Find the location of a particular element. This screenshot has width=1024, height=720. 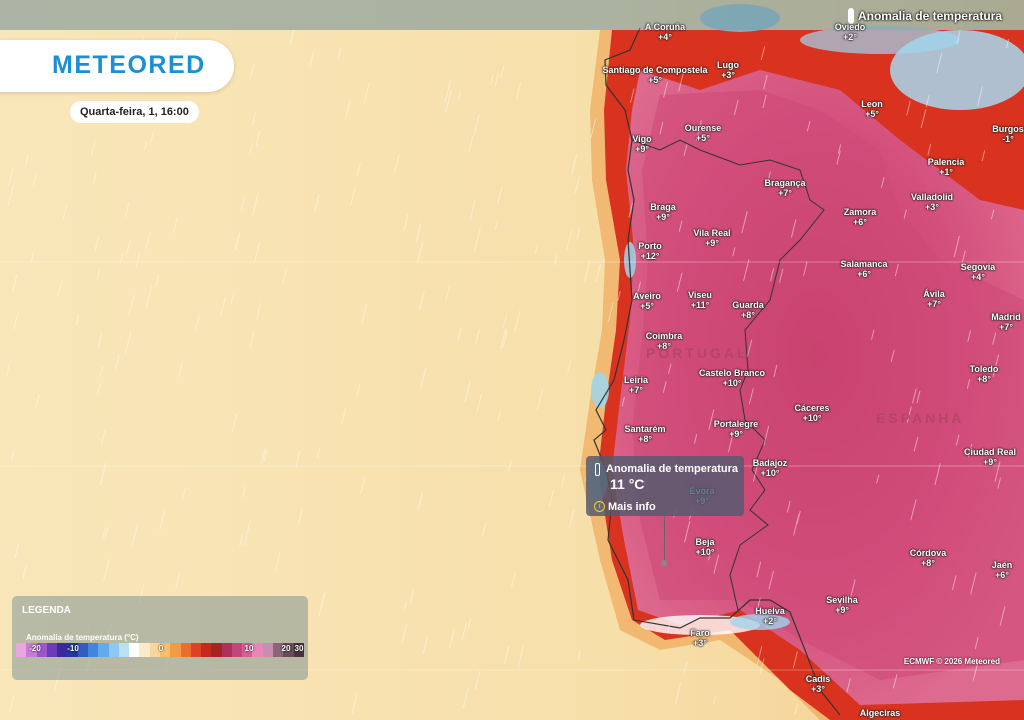

city-label: Jaén +6° is located at coordinates (1002, 570).